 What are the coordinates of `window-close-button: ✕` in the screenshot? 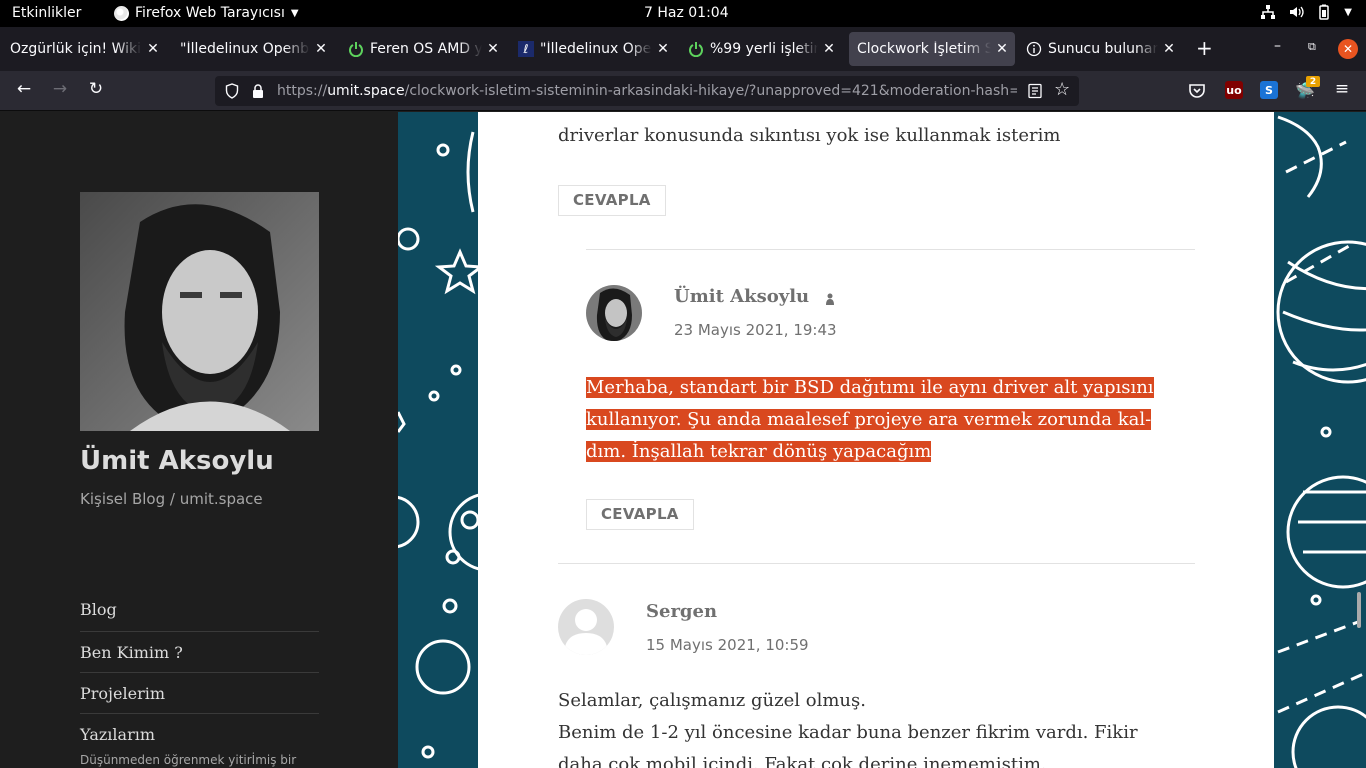 It's located at (1348, 49).